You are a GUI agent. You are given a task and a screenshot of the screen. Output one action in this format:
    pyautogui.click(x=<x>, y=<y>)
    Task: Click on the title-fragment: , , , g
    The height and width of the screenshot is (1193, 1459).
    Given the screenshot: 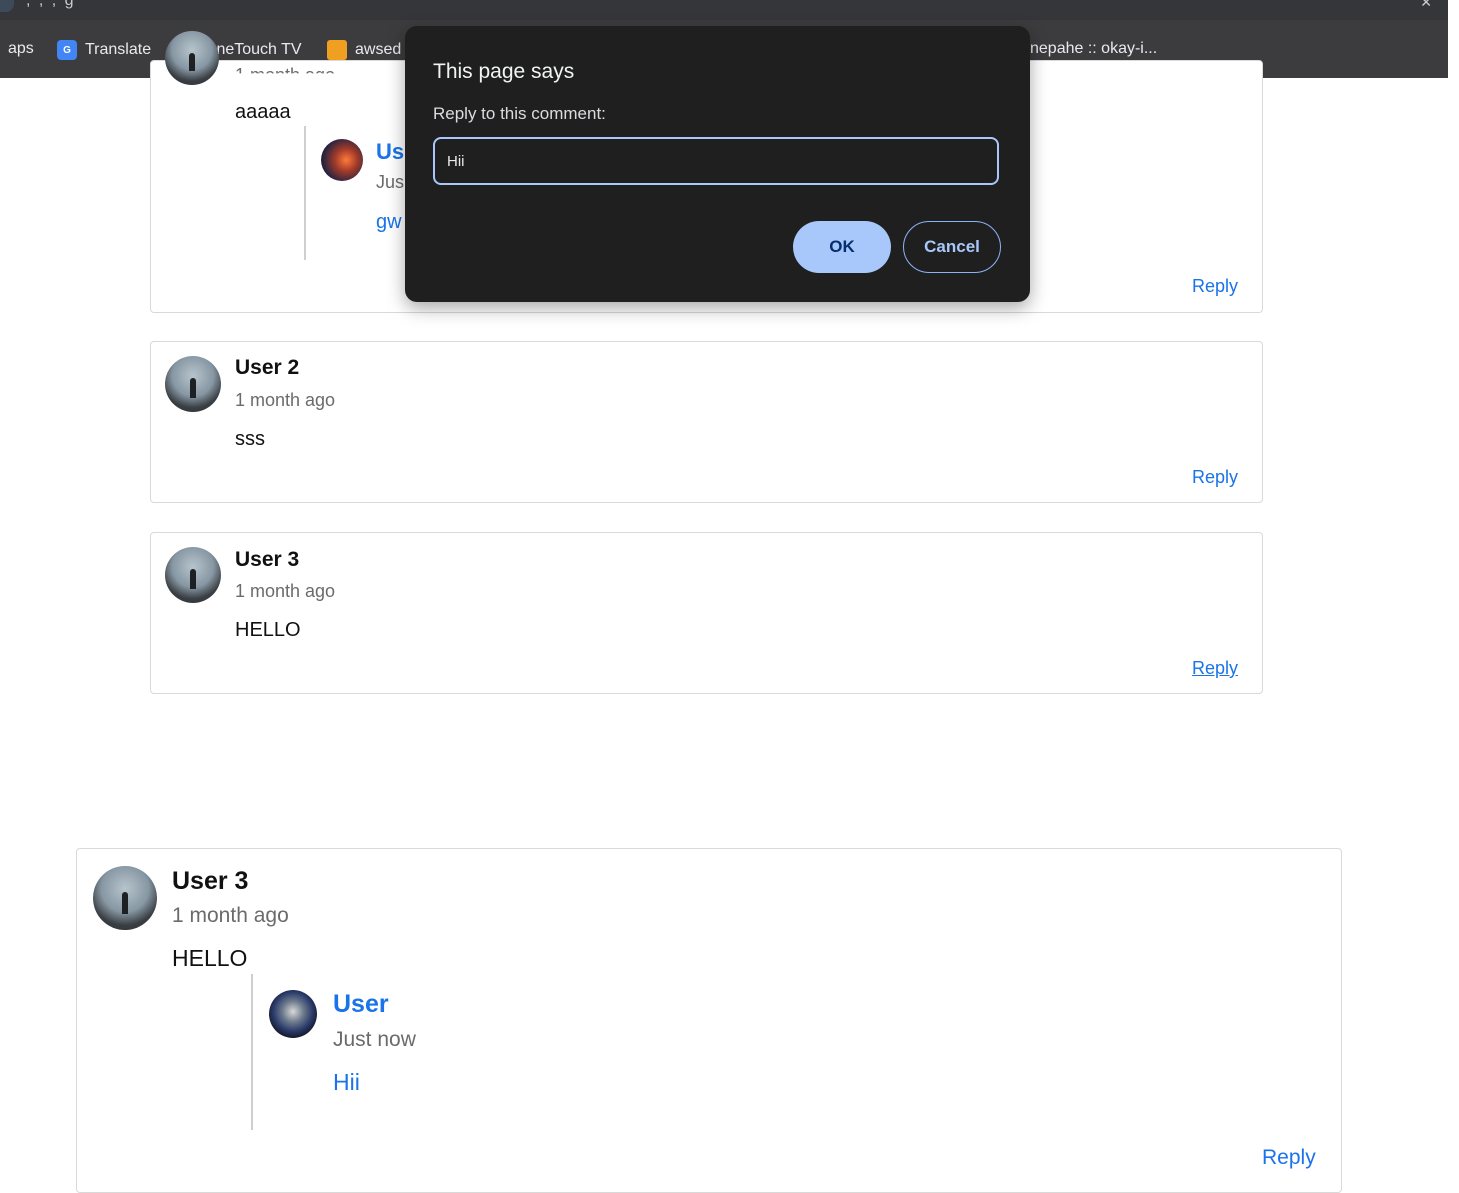 What is the action you would take?
    pyautogui.click(x=51, y=4)
    